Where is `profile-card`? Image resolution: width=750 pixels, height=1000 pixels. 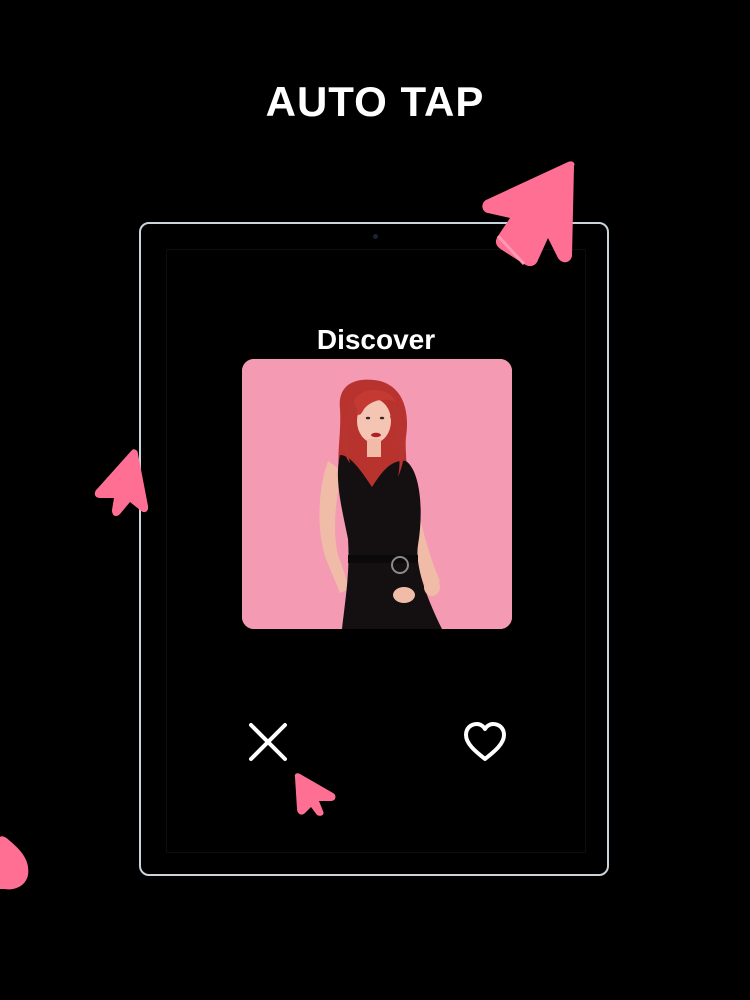 profile-card is located at coordinates (377, 494).